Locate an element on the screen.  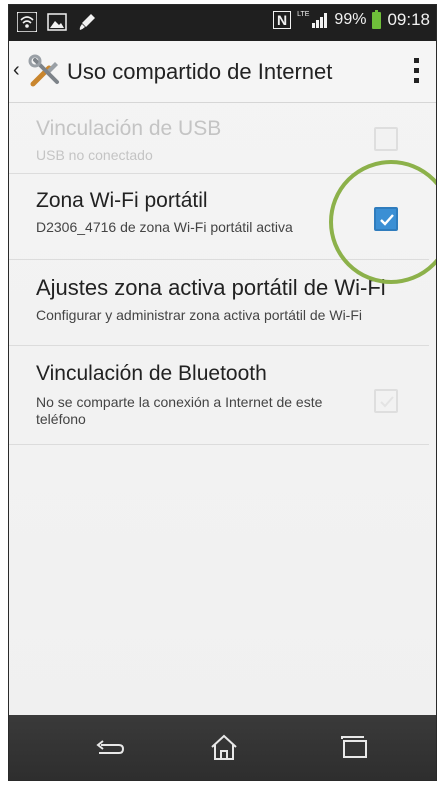
battery-percent: 99% is located at coordinates (350, 19).